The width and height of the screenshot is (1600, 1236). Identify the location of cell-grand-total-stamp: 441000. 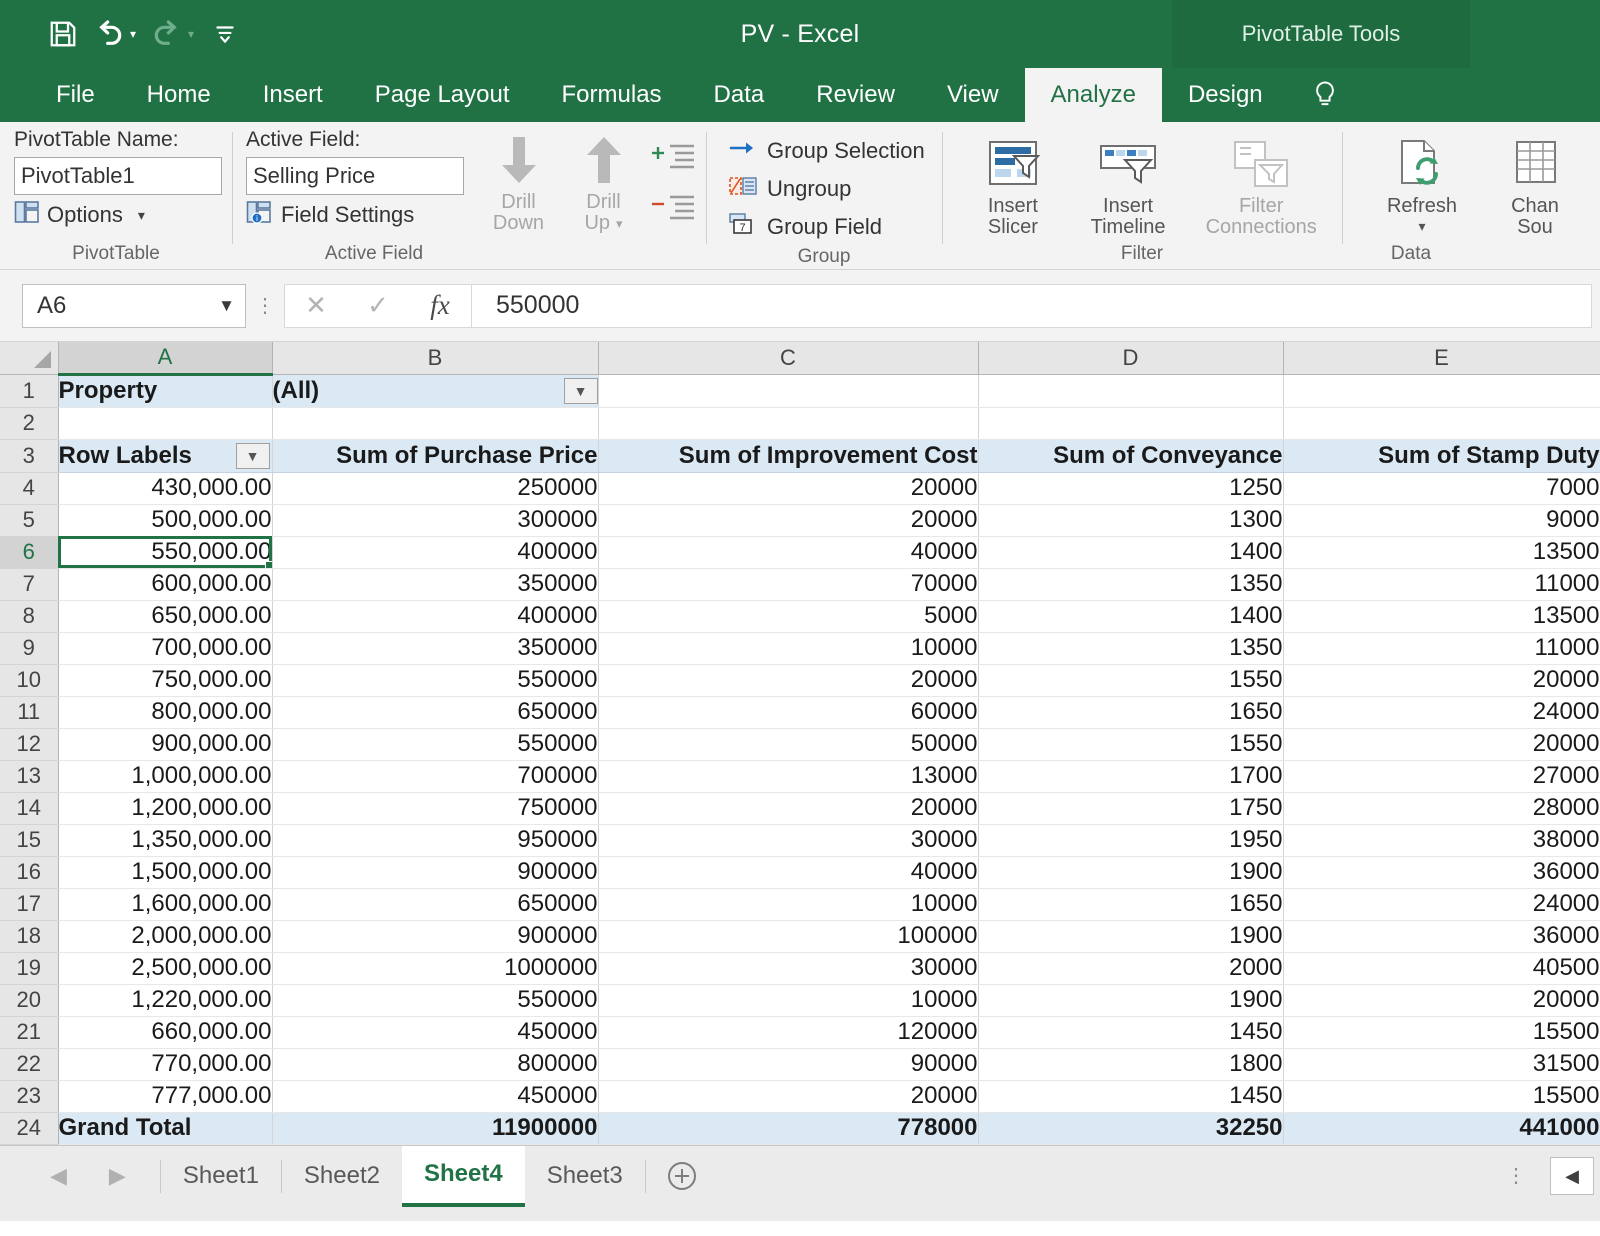
(1441, 1128).